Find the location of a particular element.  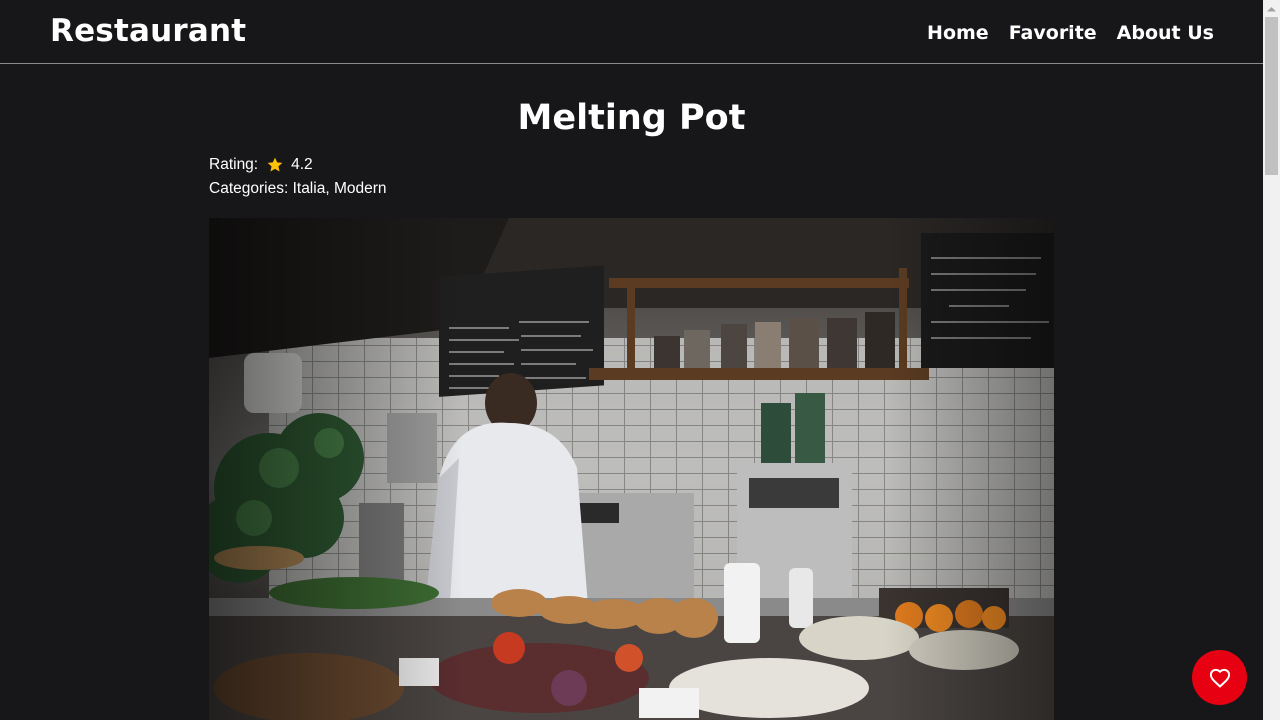

heart-outline-icon is located at coordinates (1219, 678).